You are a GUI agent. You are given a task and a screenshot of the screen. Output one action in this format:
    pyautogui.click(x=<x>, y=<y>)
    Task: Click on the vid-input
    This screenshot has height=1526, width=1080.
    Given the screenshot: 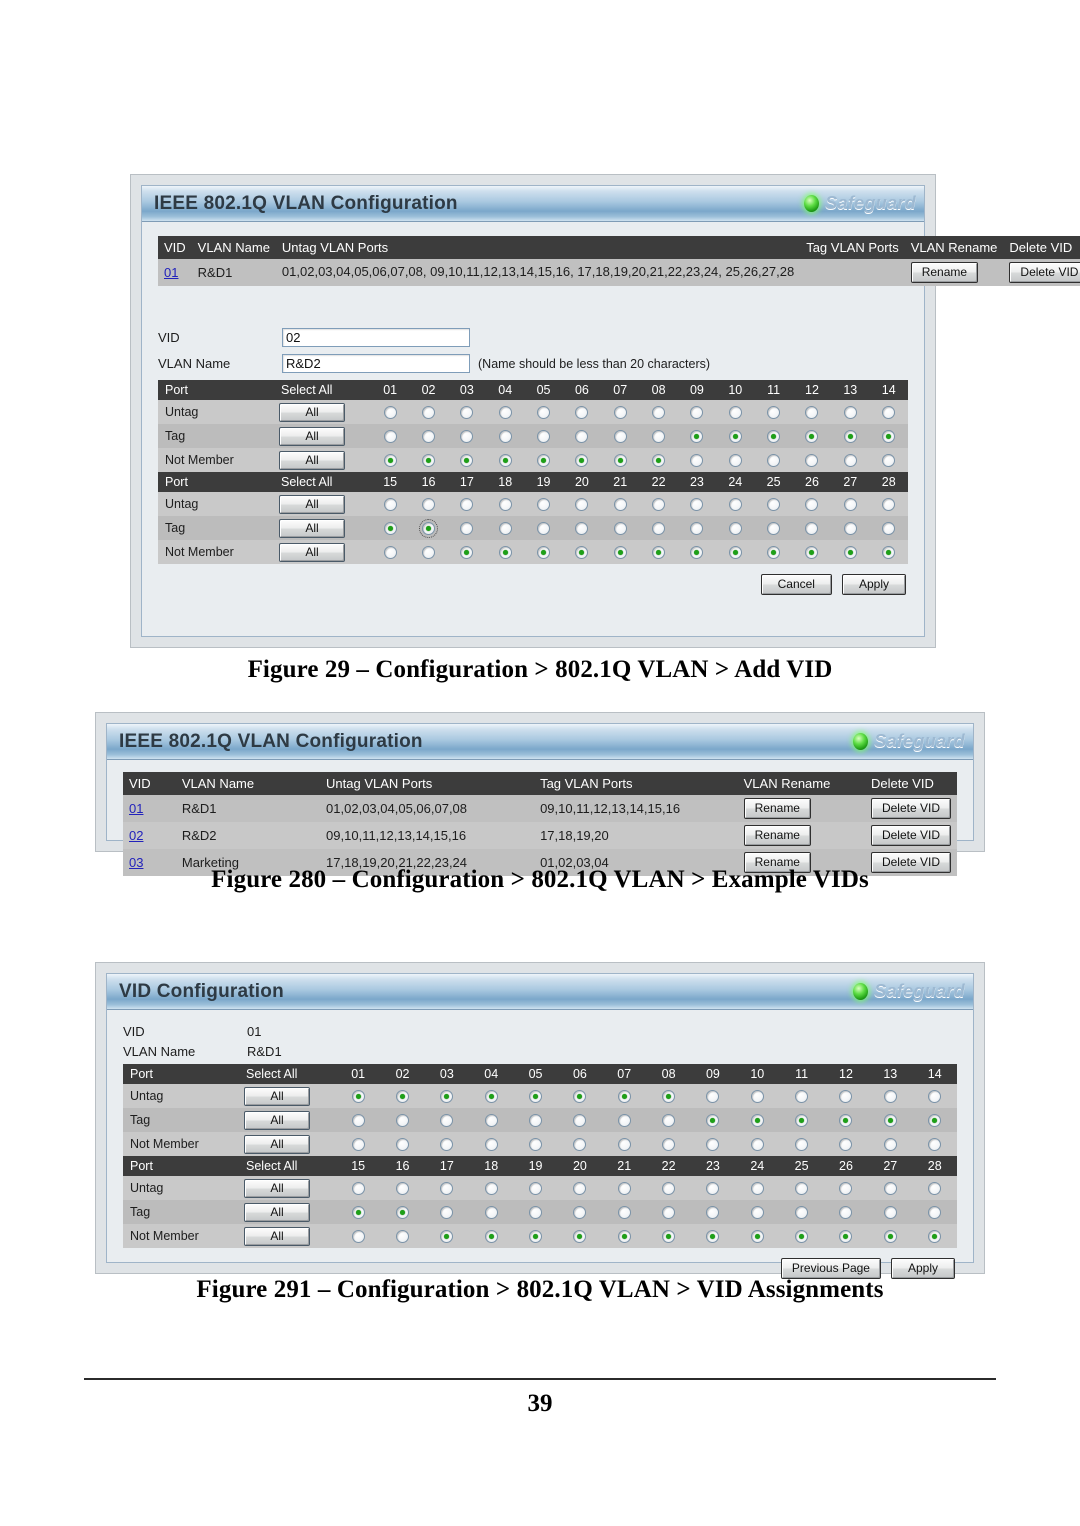 What is the action you would take?
    pyautogui.click(x=376, y=337)
    